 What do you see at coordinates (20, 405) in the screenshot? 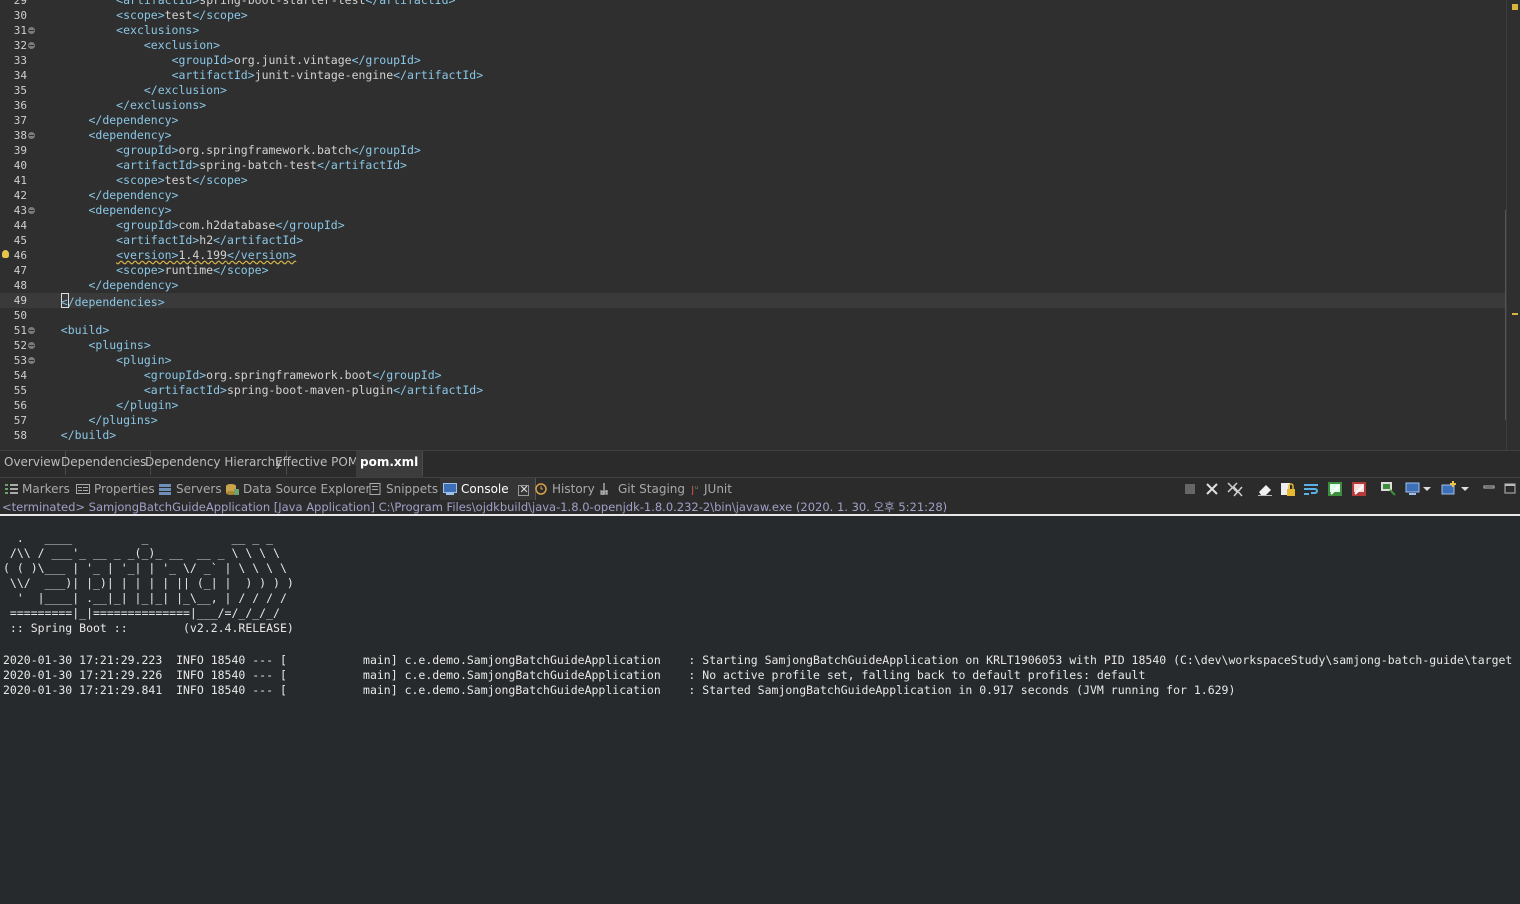
I see `line-number: 56` at bounding box center [20, 405].